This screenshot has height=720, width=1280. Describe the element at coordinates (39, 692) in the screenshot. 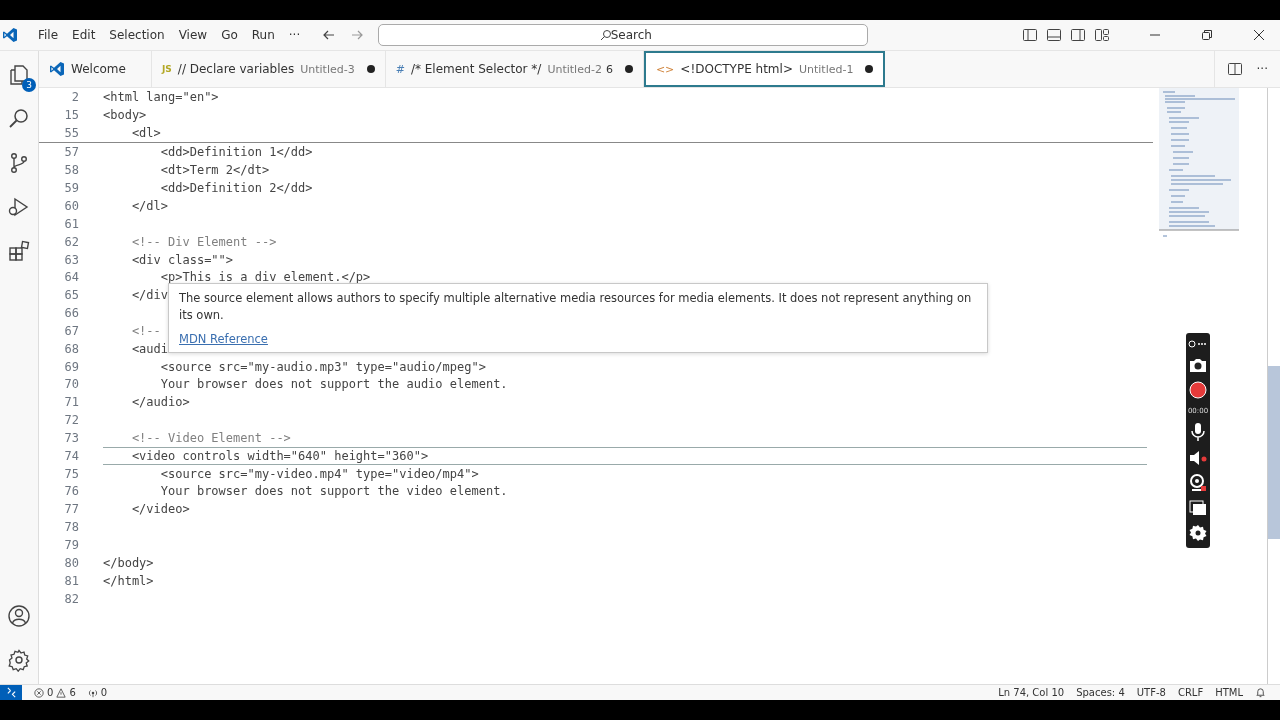

I see `error-icon` at that location.